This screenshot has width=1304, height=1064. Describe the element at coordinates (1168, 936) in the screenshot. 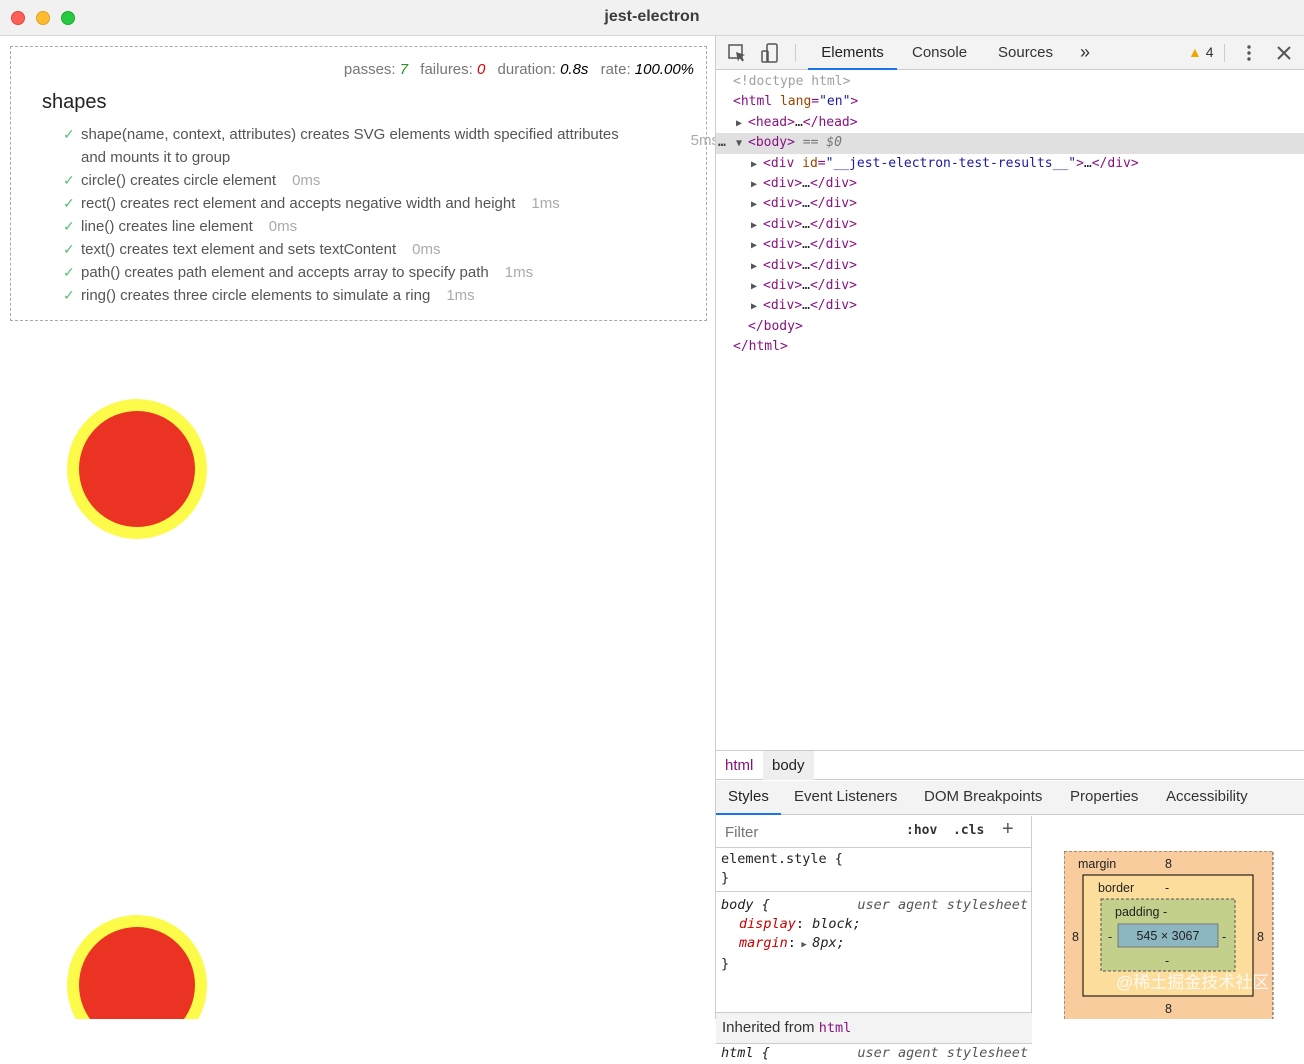

I see `content-size: 545 × 3067` at that location.